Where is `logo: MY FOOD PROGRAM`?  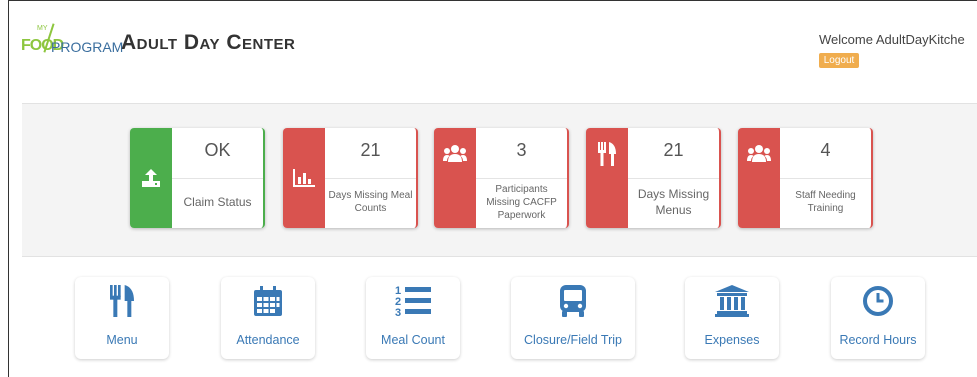
logo: MY FOOD PROGRAM is located at coordinates (72, 43).